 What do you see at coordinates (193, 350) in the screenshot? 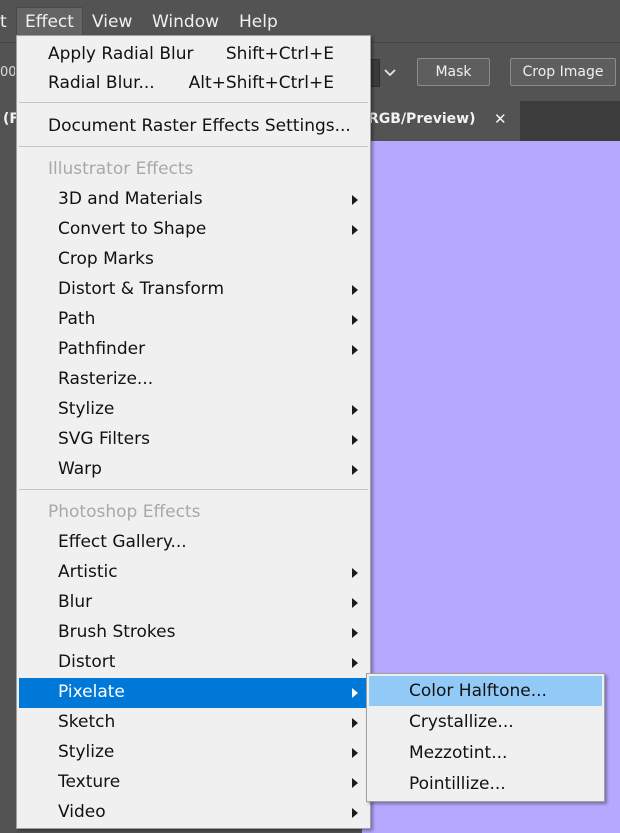
I see `menu-item-pathfinder: Pathfinder` at bounding box center [193, 350].